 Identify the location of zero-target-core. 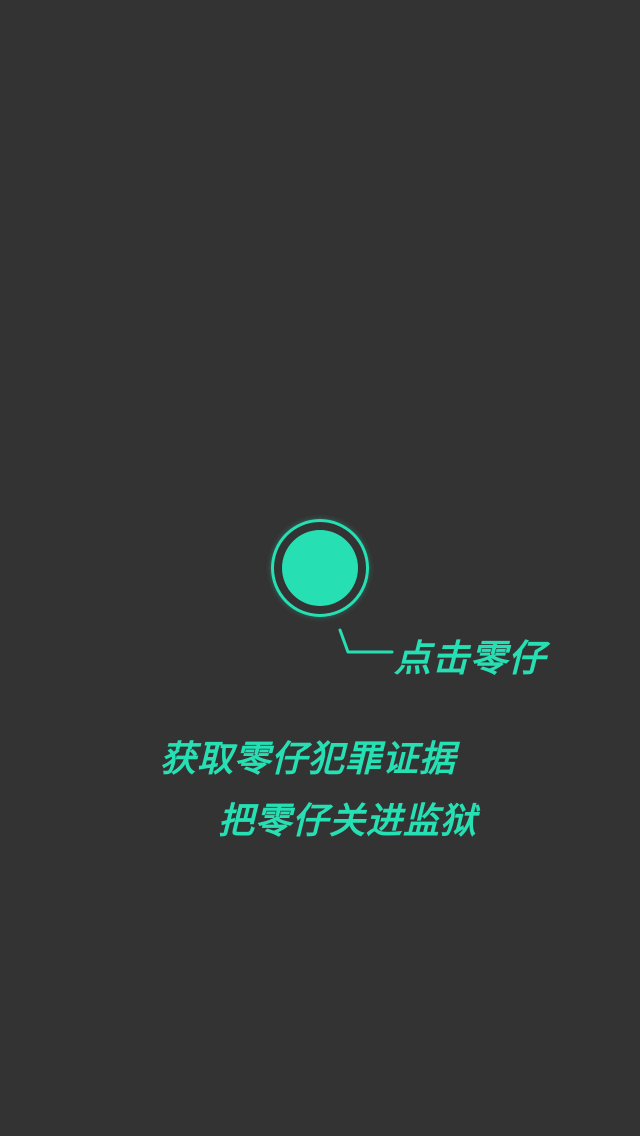
(320, 568).